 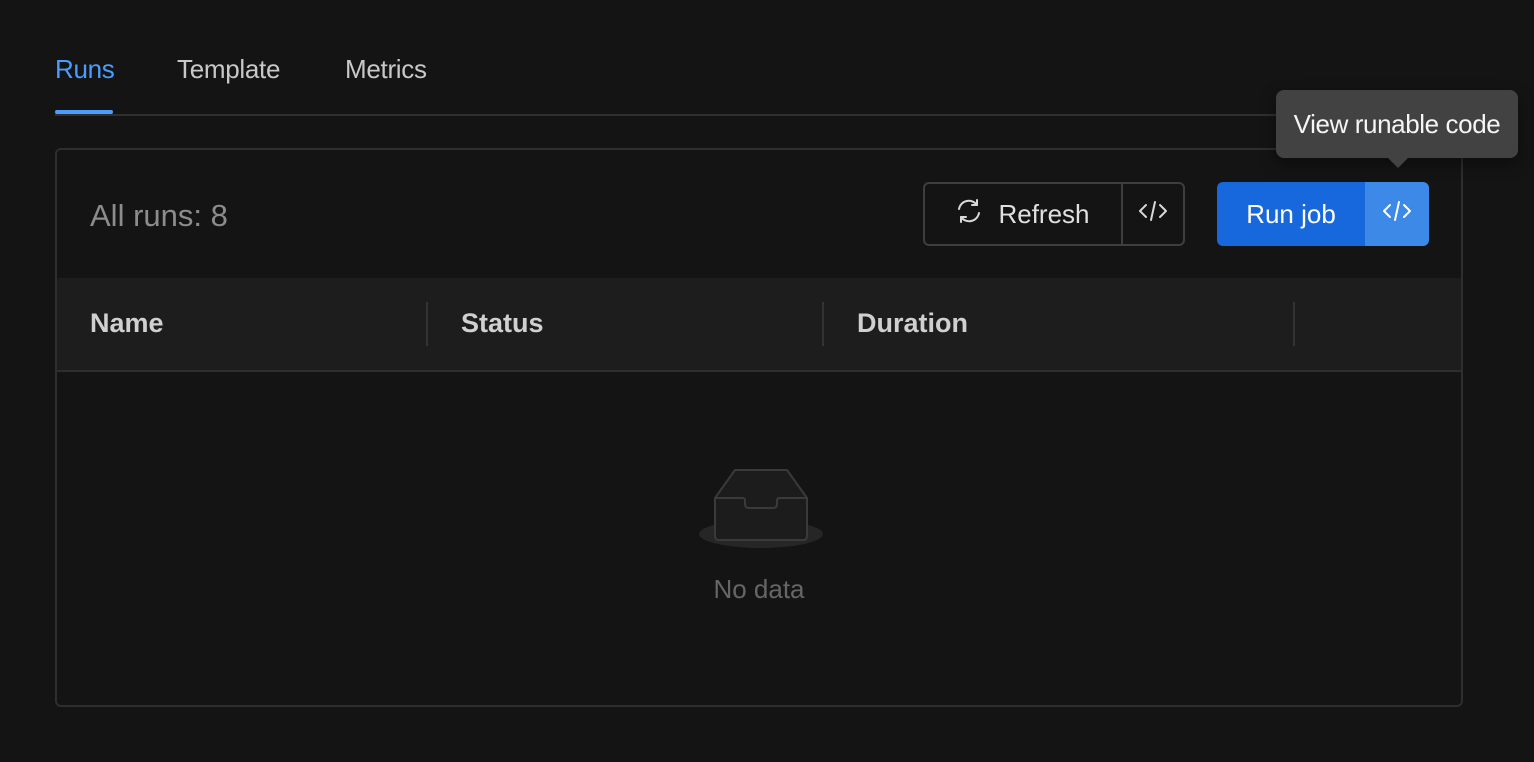 I want to click on active-tab-indicator, so click(x=84, y=112).